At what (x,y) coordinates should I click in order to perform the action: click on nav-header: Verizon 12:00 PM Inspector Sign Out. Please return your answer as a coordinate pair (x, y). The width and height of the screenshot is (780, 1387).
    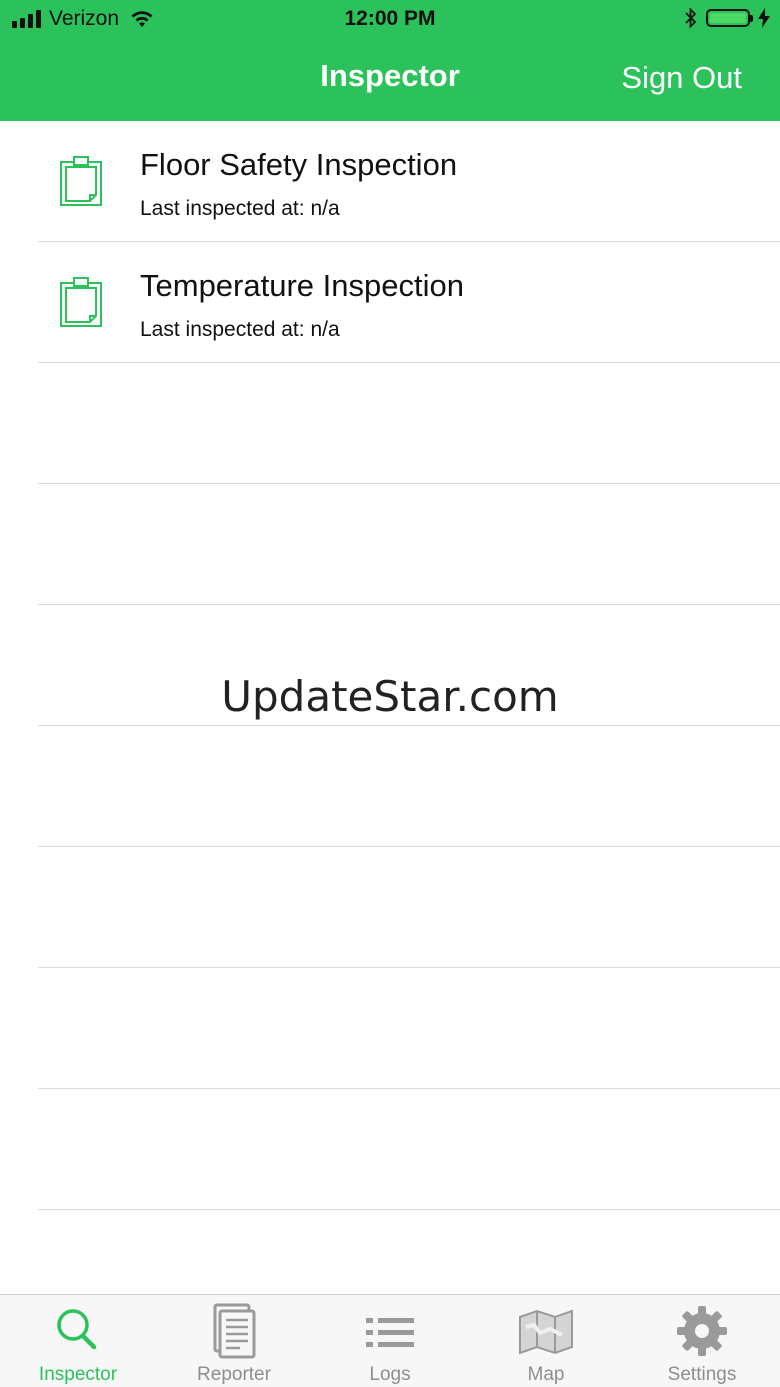
    Looking at the image, I should click on (390, 60).